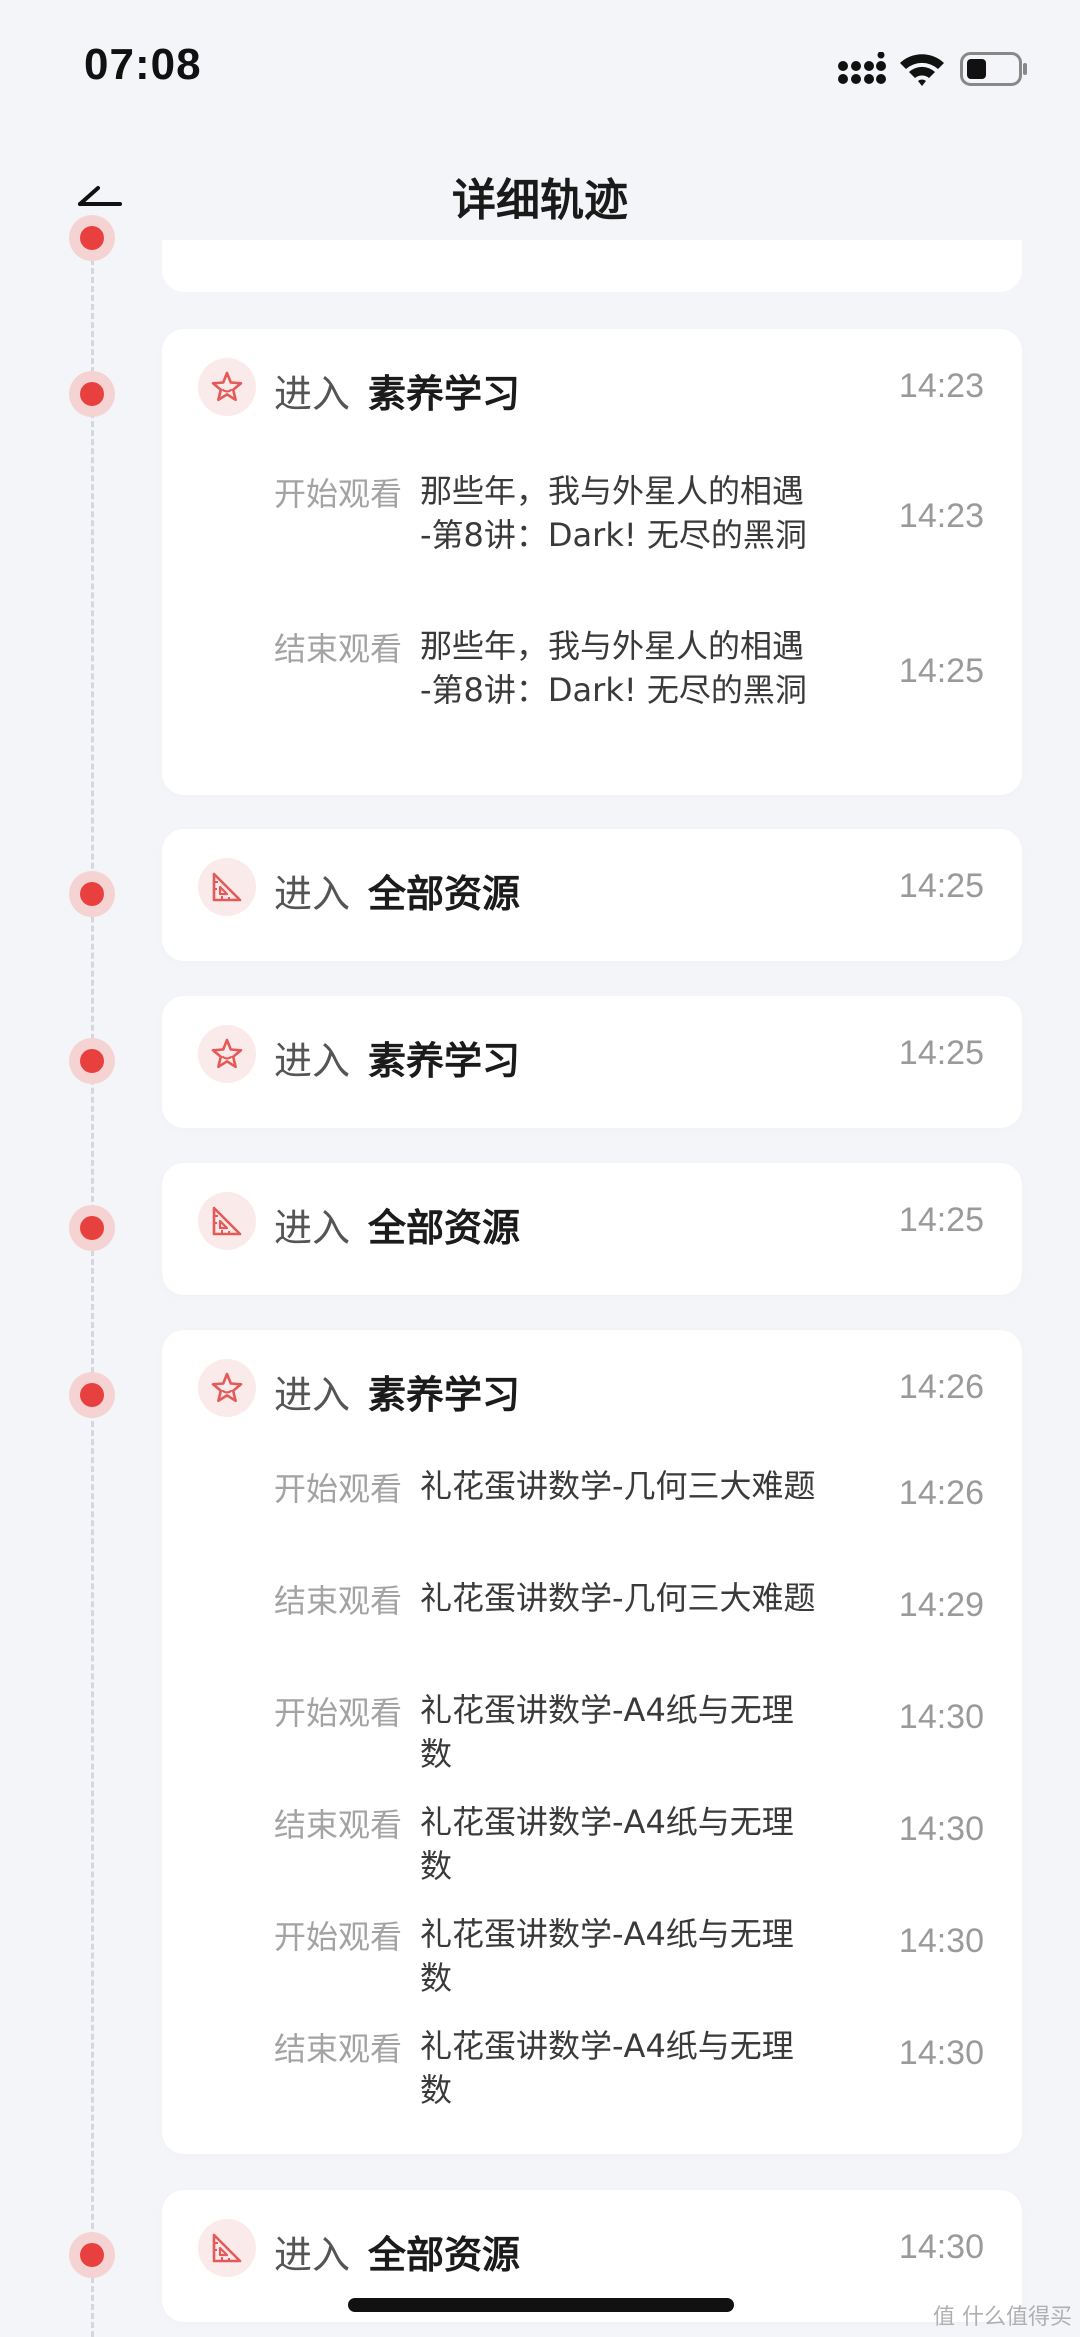 This screenshot has height=2337, width=1080. What do you see at coordinates (993, 69) in the screenshot?
I see `battery-icon` at bounding box center [993, 69].